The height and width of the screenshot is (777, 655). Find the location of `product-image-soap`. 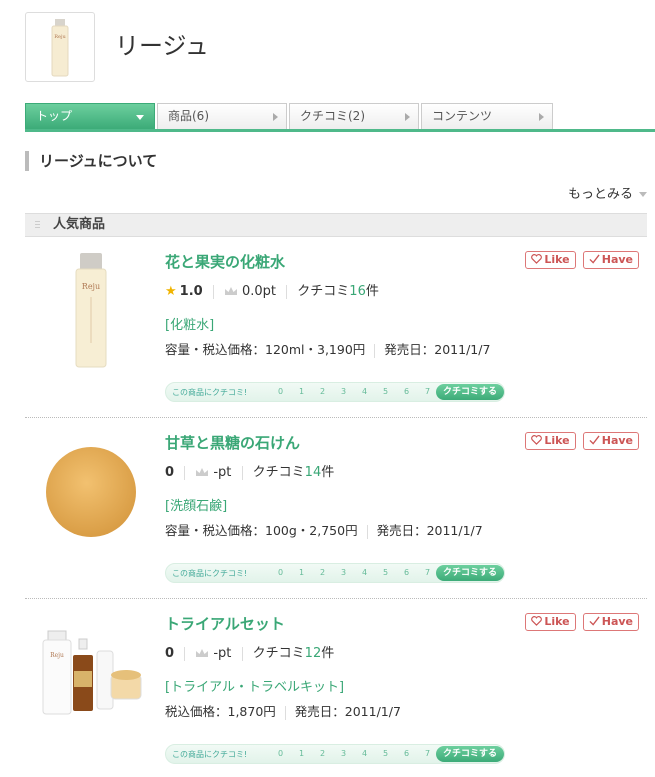

product-image-soap is located at coordinates (90, 497).